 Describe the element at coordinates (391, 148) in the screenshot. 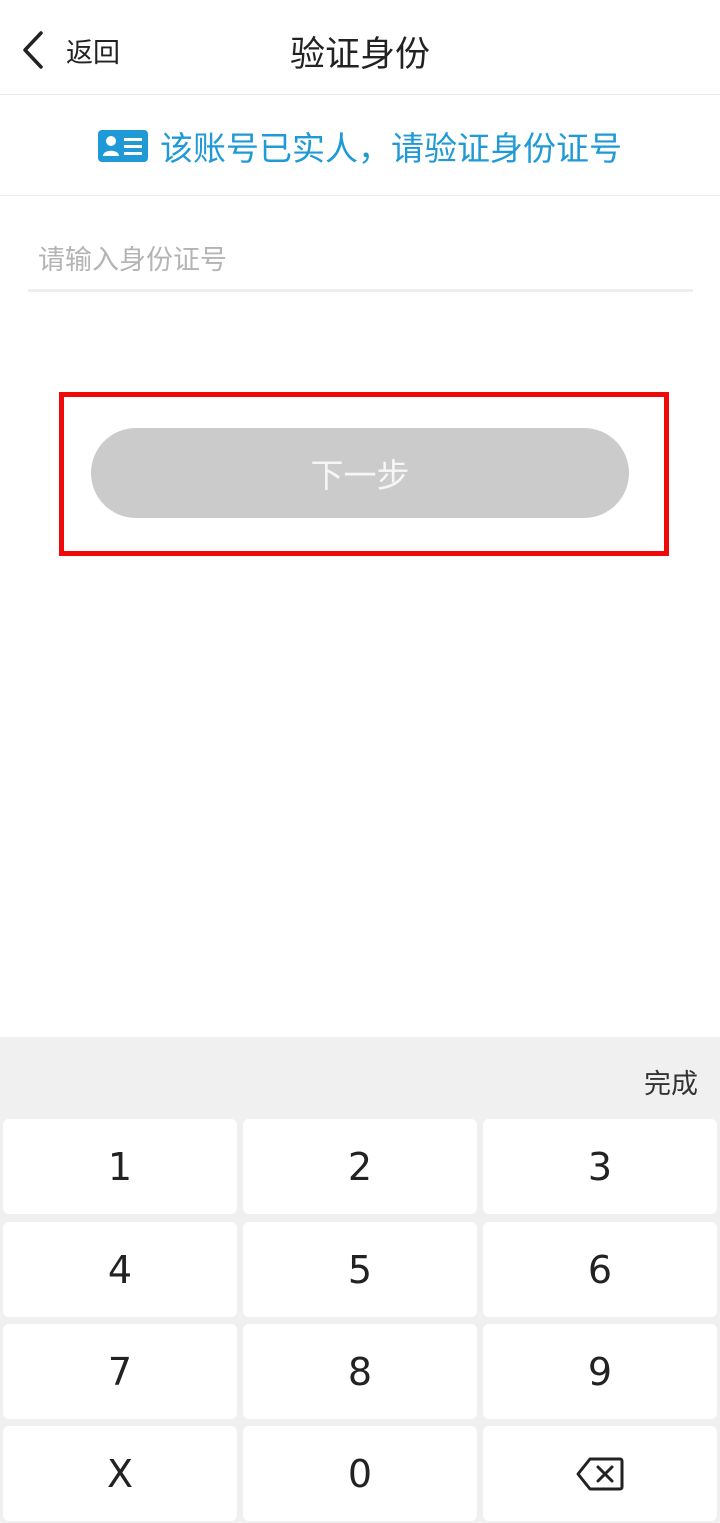

I see `notice-text: 该账号已实人，请验证身份证号` at that location.